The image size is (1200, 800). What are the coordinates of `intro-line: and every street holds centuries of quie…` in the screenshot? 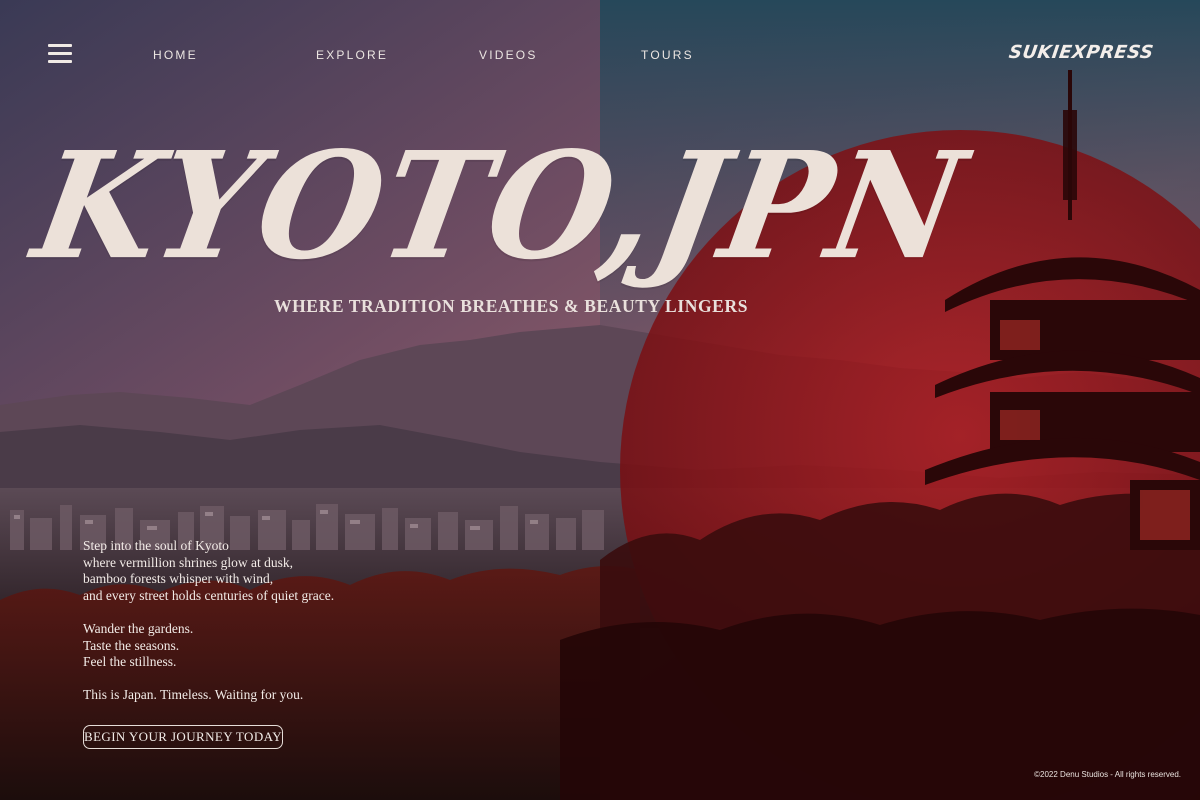 It's located at (209, 595).